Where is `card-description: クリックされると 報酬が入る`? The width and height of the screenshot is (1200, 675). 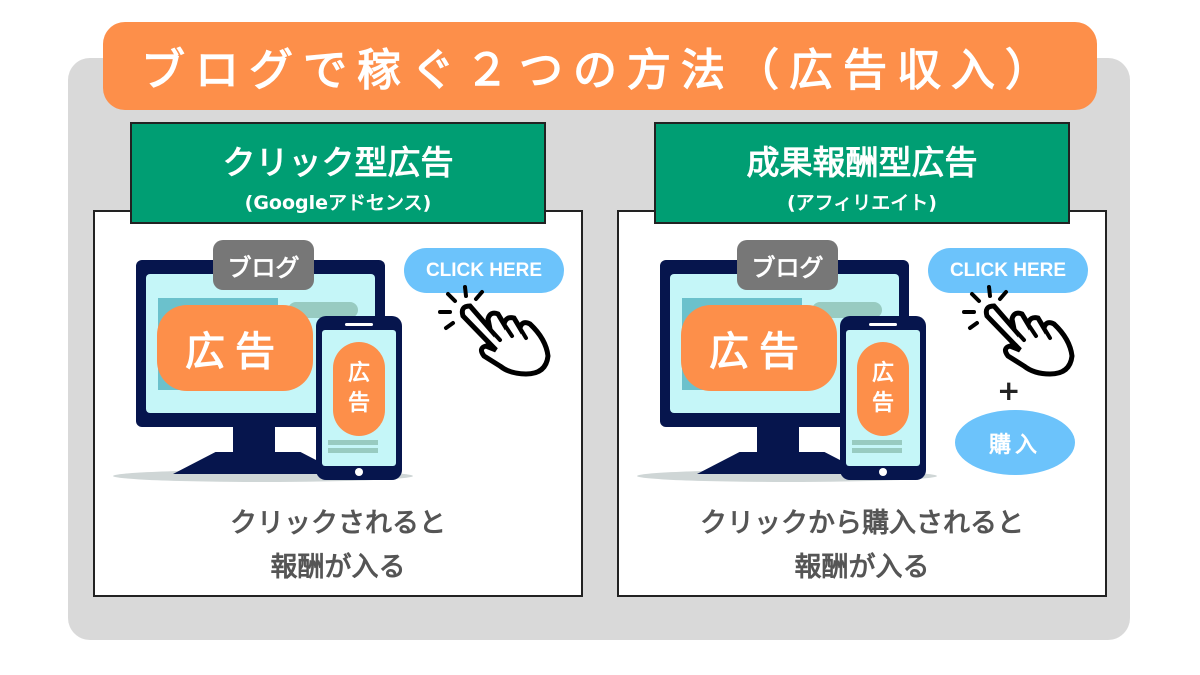
card-description: クリックされると 報酬が入る is located at coordinates (338, 546).